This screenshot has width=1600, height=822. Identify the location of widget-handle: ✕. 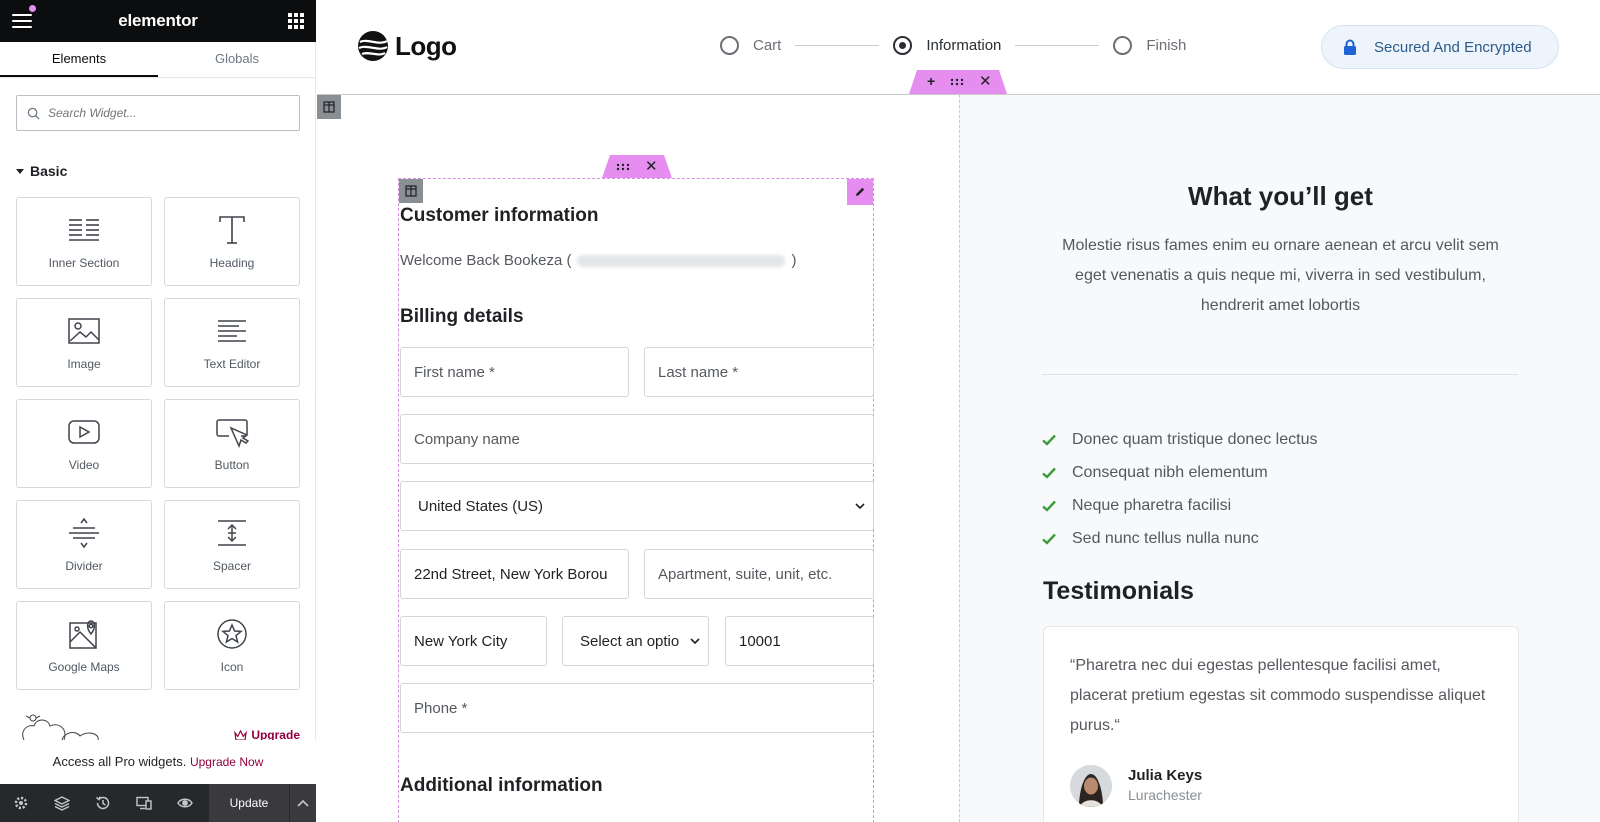
(637, 166).